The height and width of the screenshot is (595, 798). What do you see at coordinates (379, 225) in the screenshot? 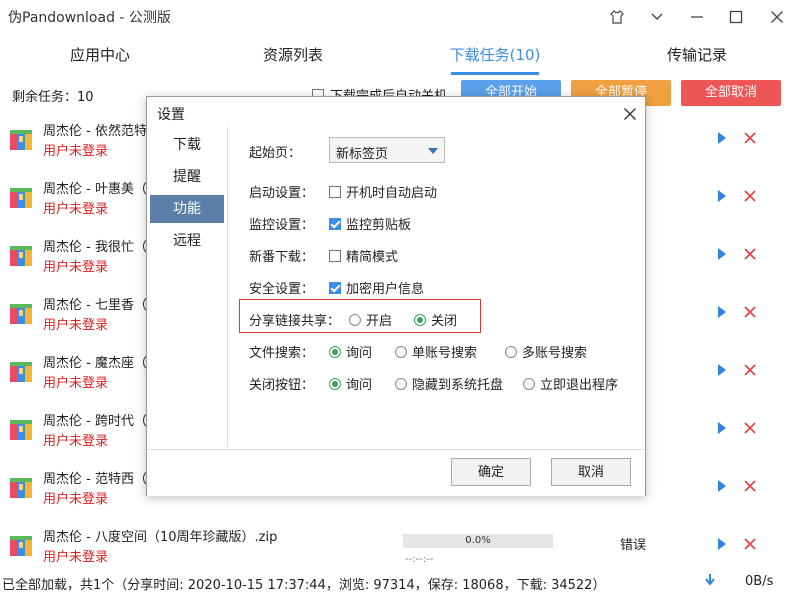
I see `monitor-option-label: 监控剪贴板` at bounding box center [379, 225].